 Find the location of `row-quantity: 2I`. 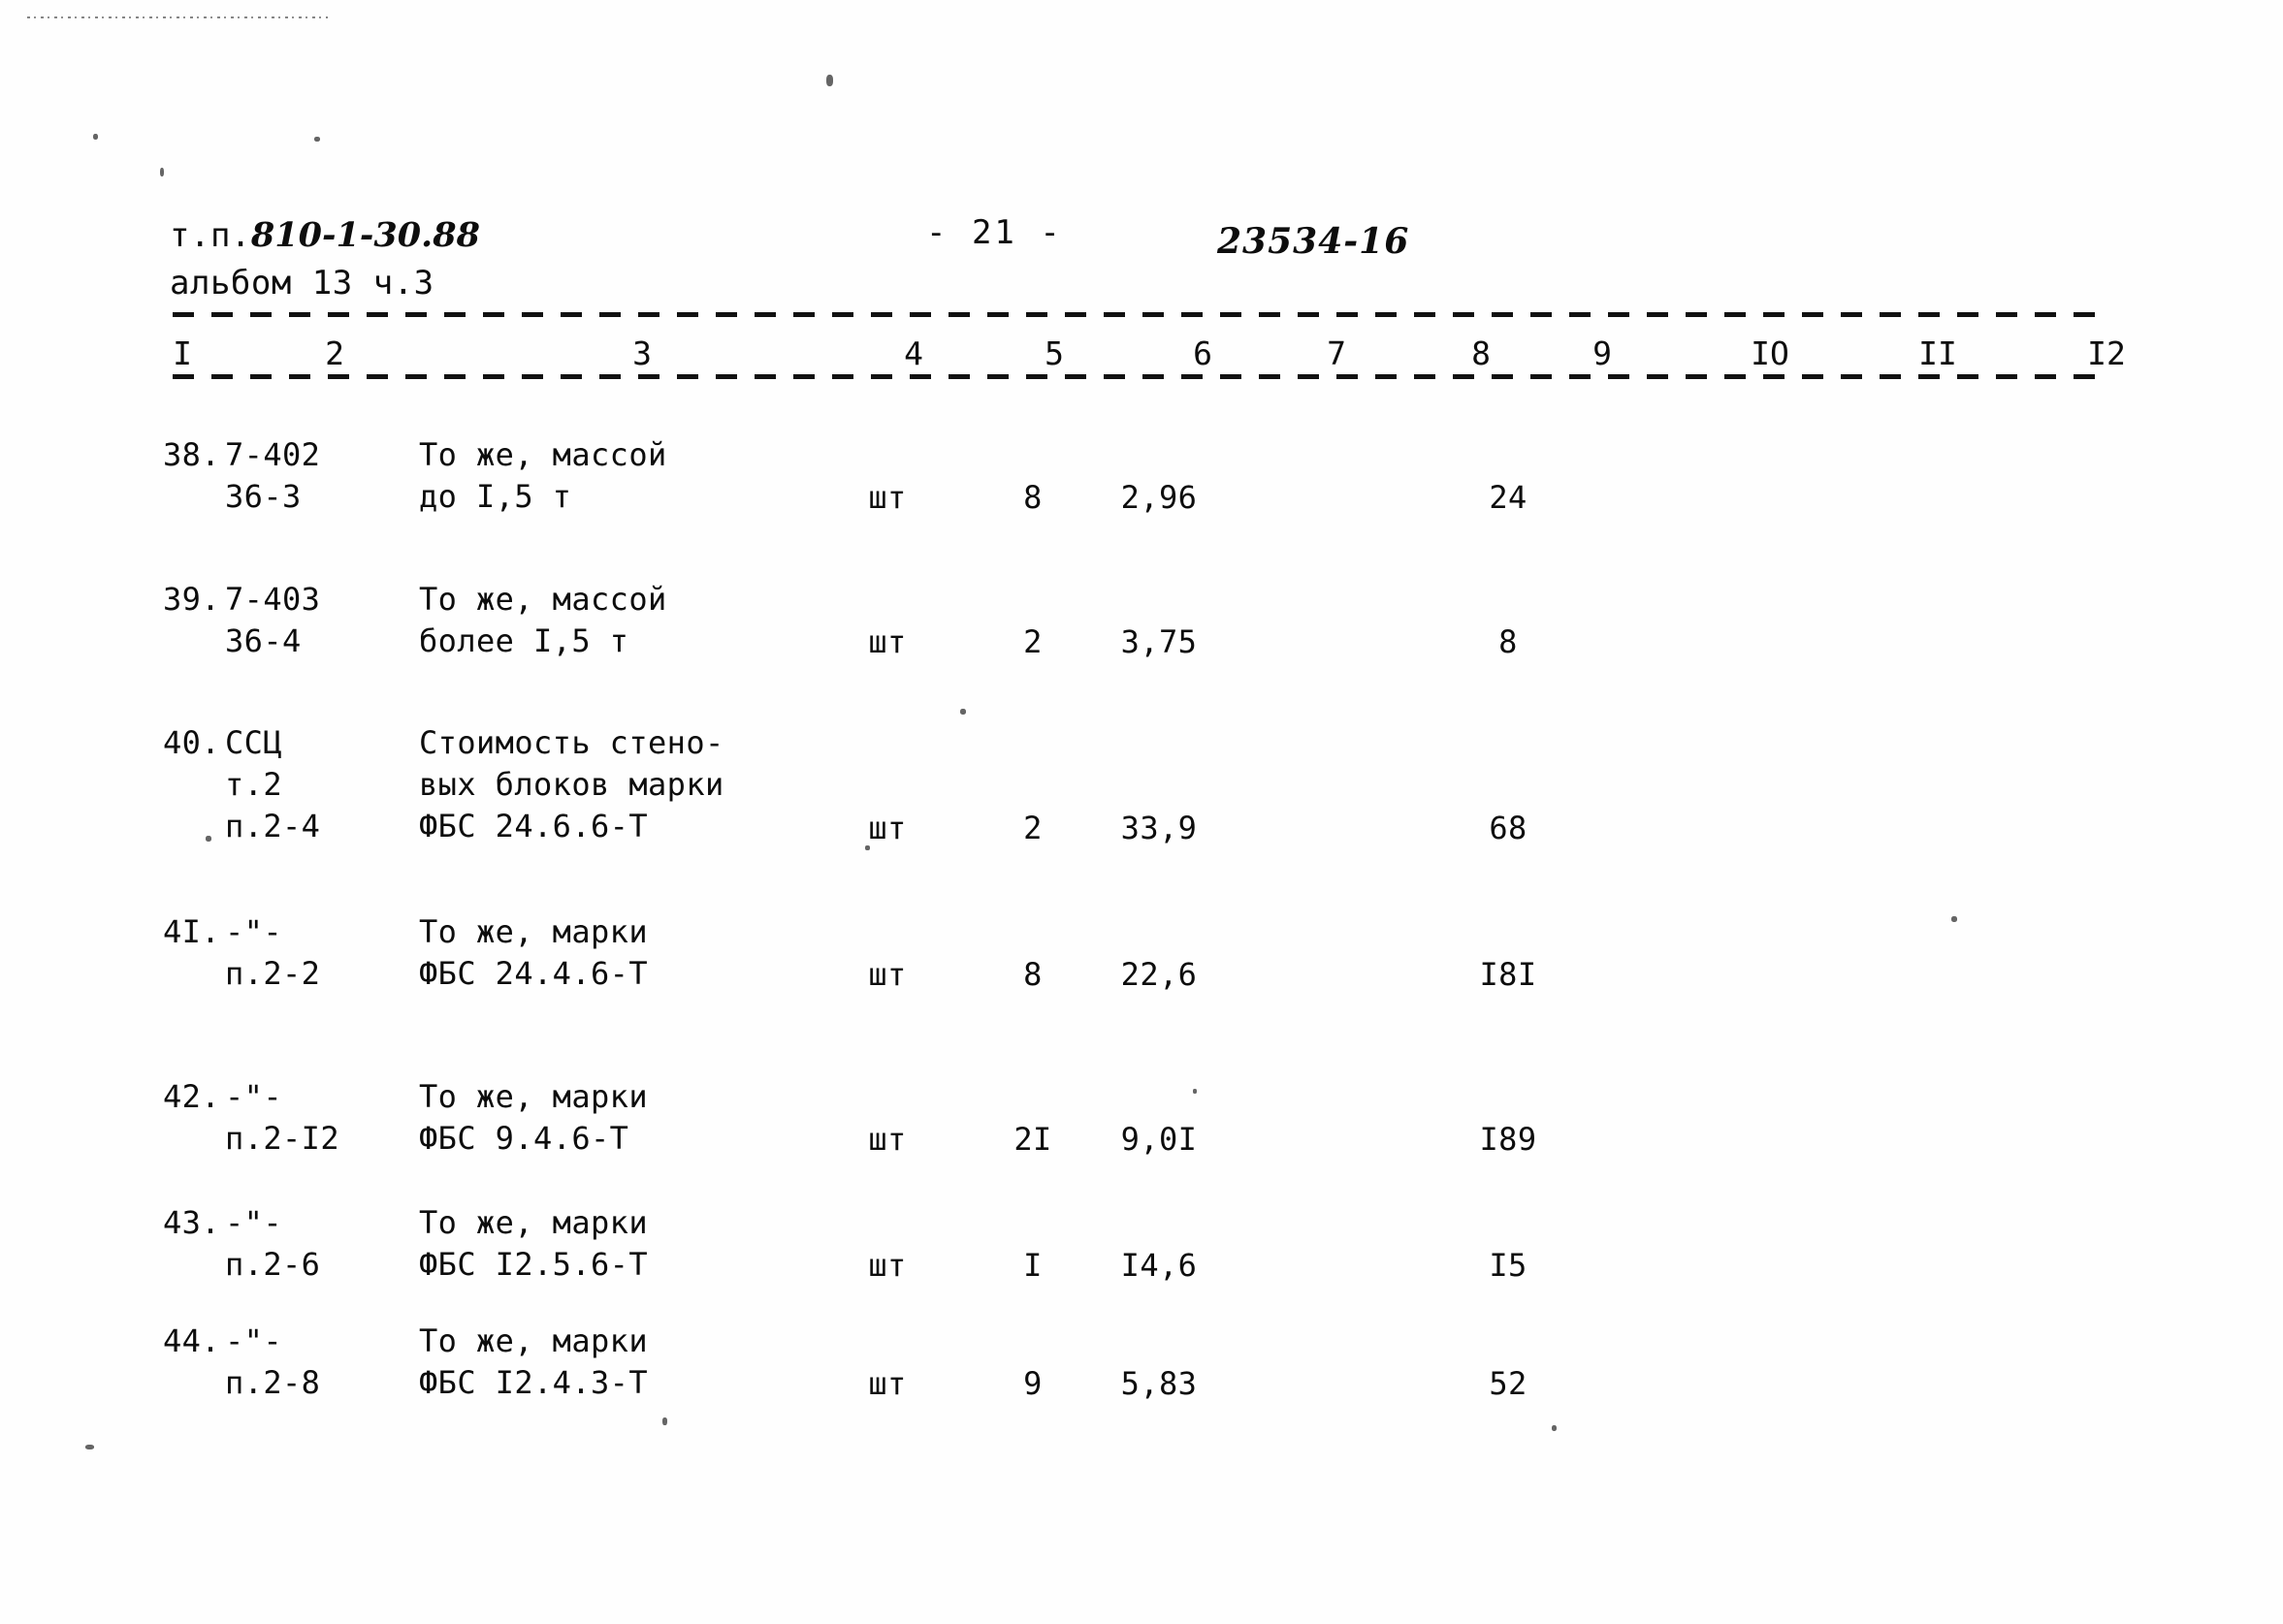

row-quantity: 2I is located at coordinates (1032, 1139).